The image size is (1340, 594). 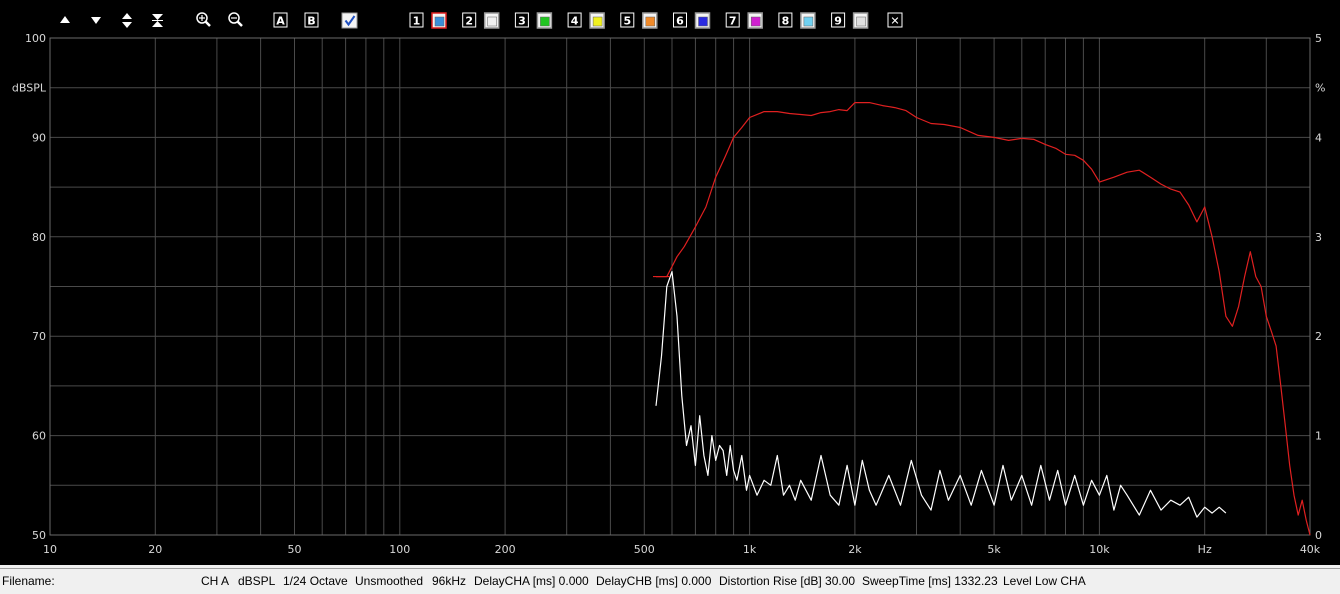 What do you see at coordinates (787, 581) in the screenshot?
I see `status-item: Distortion Rise [dB] 30.00` at bounding box center [787, 581].